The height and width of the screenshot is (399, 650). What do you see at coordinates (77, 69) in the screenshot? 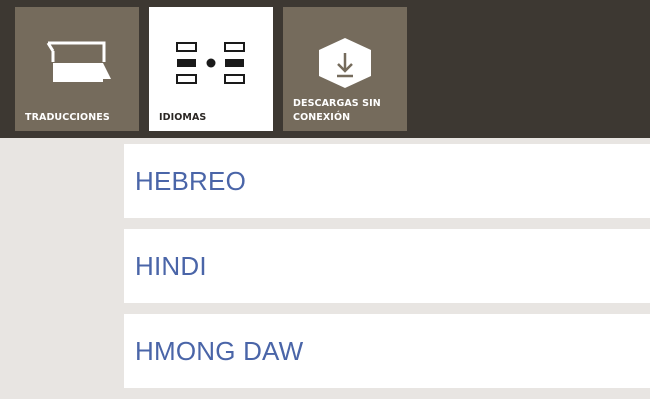
I see `tab-translations: TRADUCCIONES` at bounding box center [77, 69].